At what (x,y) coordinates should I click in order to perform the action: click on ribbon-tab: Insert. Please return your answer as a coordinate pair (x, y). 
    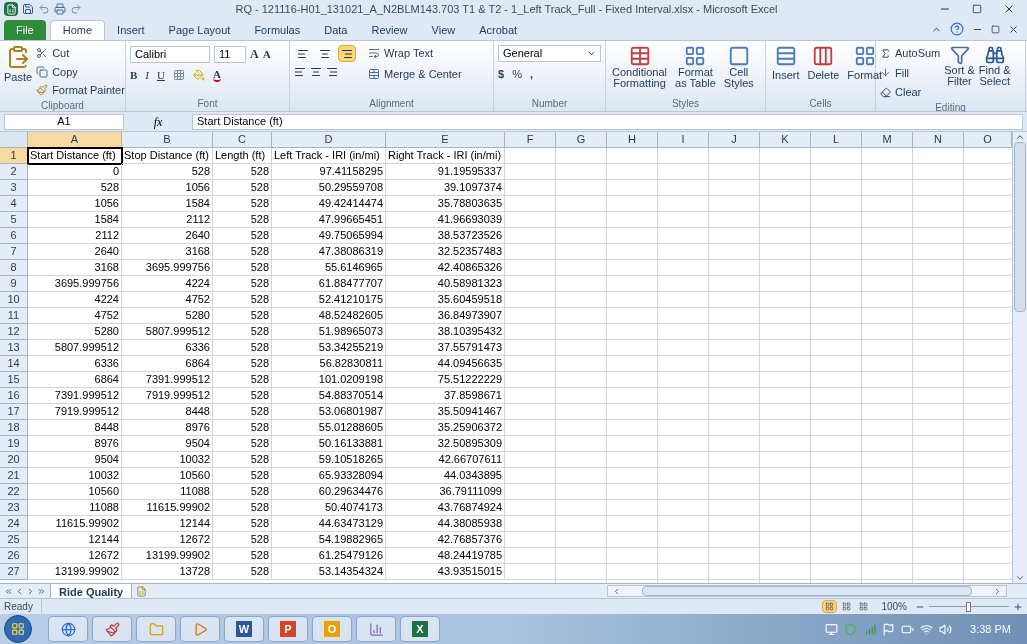
    Looking at the image, I should click on (131, 30).